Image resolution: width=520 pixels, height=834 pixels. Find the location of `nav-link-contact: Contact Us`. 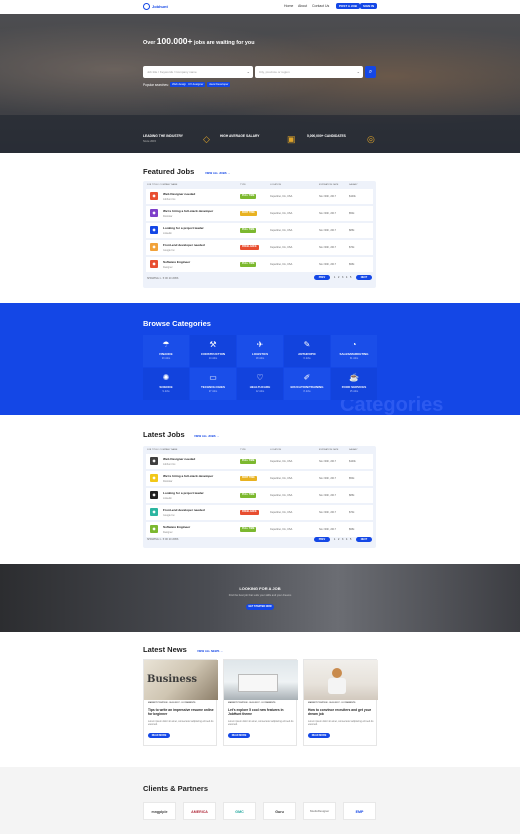

nav-link-contact: Contact Us is located at coordinates (320, 6).